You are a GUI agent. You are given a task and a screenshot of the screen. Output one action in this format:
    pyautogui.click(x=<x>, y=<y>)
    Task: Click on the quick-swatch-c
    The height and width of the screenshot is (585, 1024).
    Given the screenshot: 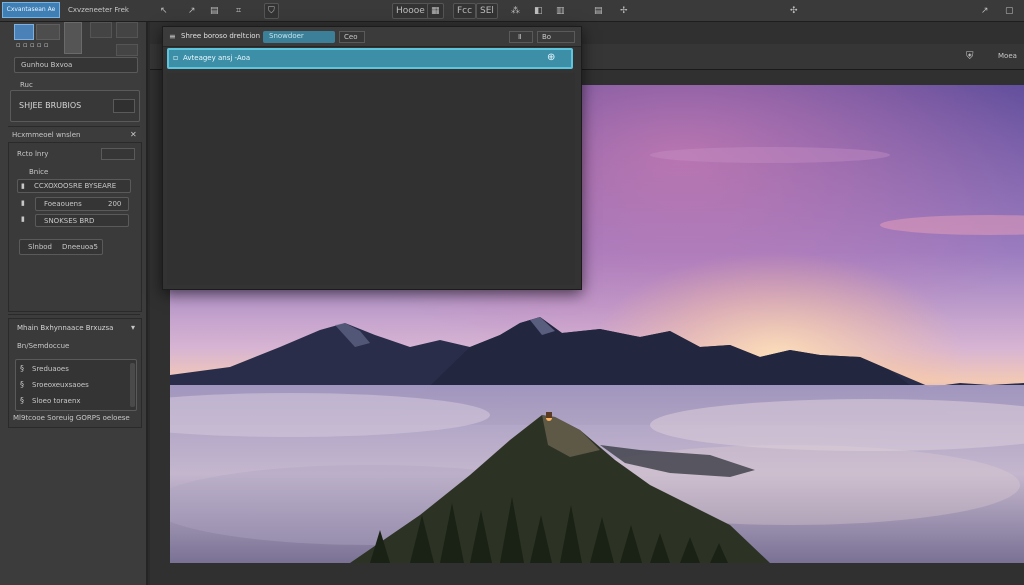 What is the action you would take?
    pyautogui.click(x=127, y=50)
    